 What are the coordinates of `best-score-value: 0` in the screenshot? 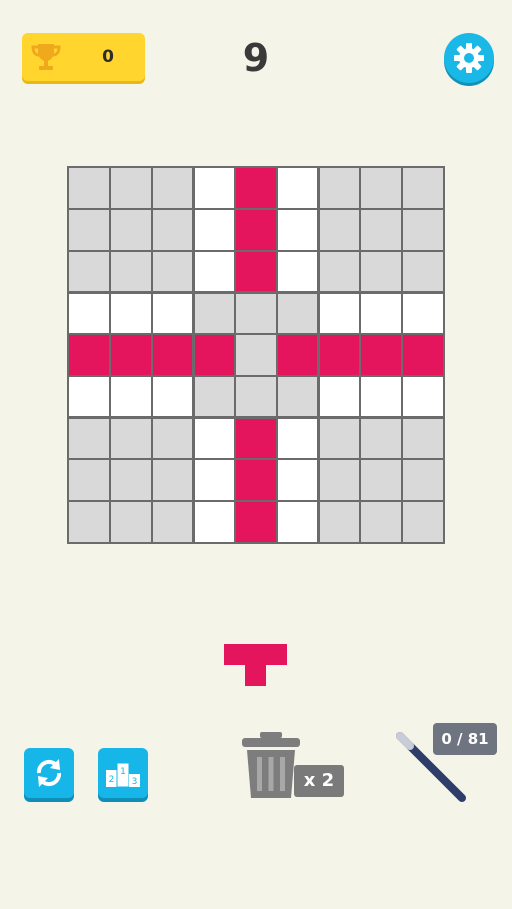 It's located at (108, 57).